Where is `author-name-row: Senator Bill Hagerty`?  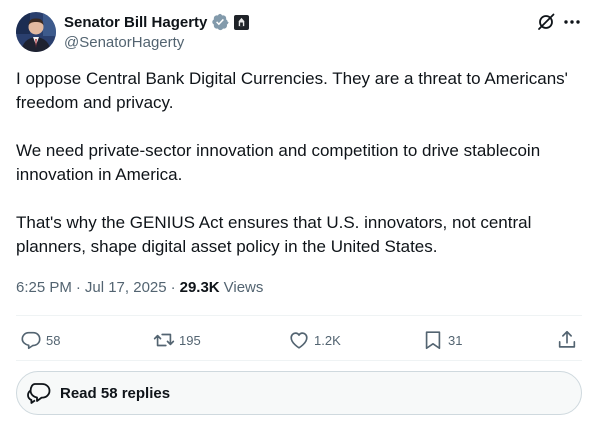
author-name-row: Senator Bill Hagerty is located at coordinates (157, 22).